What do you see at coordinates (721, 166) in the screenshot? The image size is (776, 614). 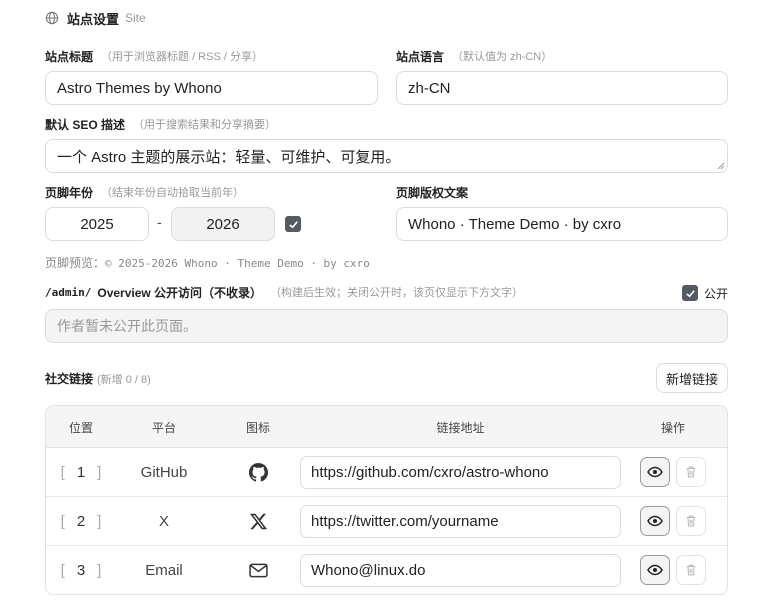 I see `resize-handle-icon` at bounding box center [721, 166].